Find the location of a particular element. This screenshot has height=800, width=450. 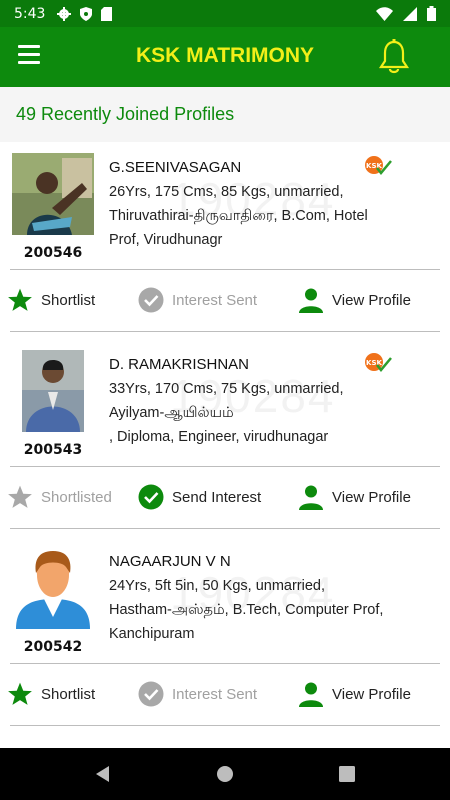

system-nav-bar is located at coordinates (225, 774).